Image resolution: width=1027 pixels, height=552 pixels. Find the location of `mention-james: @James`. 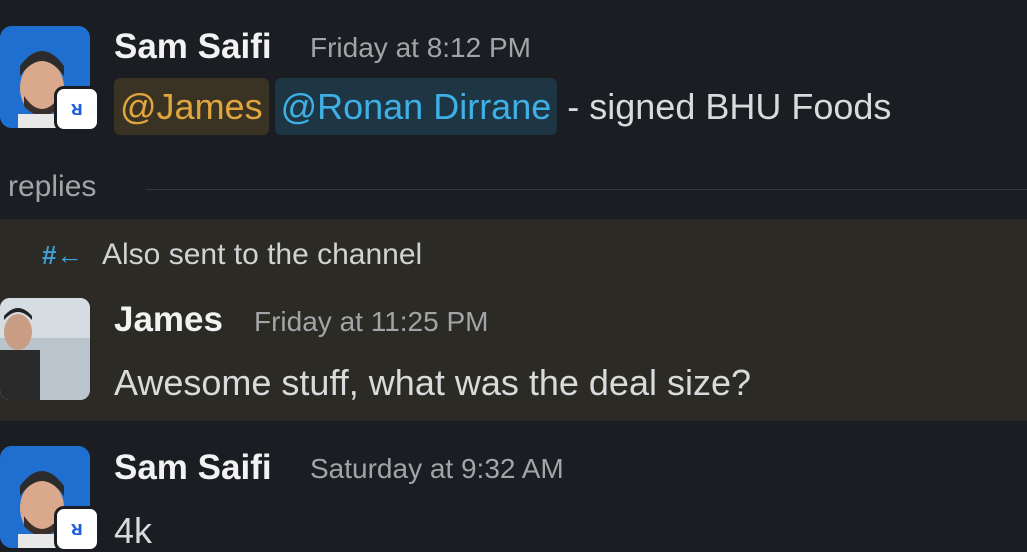

mention-james: @James is located at coordinates (191, 106).